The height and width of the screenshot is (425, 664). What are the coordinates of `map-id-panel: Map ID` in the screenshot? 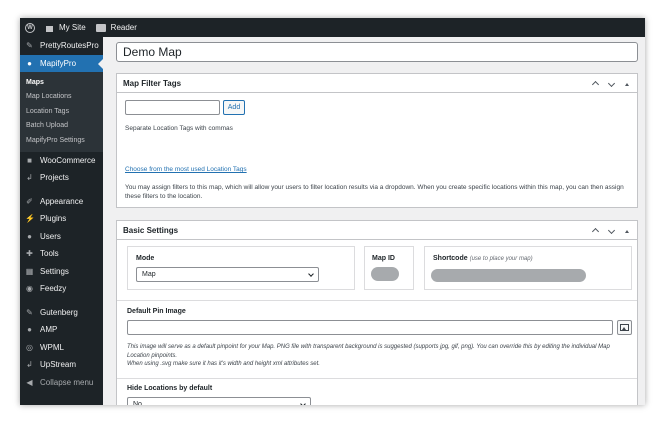 It's located at (389, 268).